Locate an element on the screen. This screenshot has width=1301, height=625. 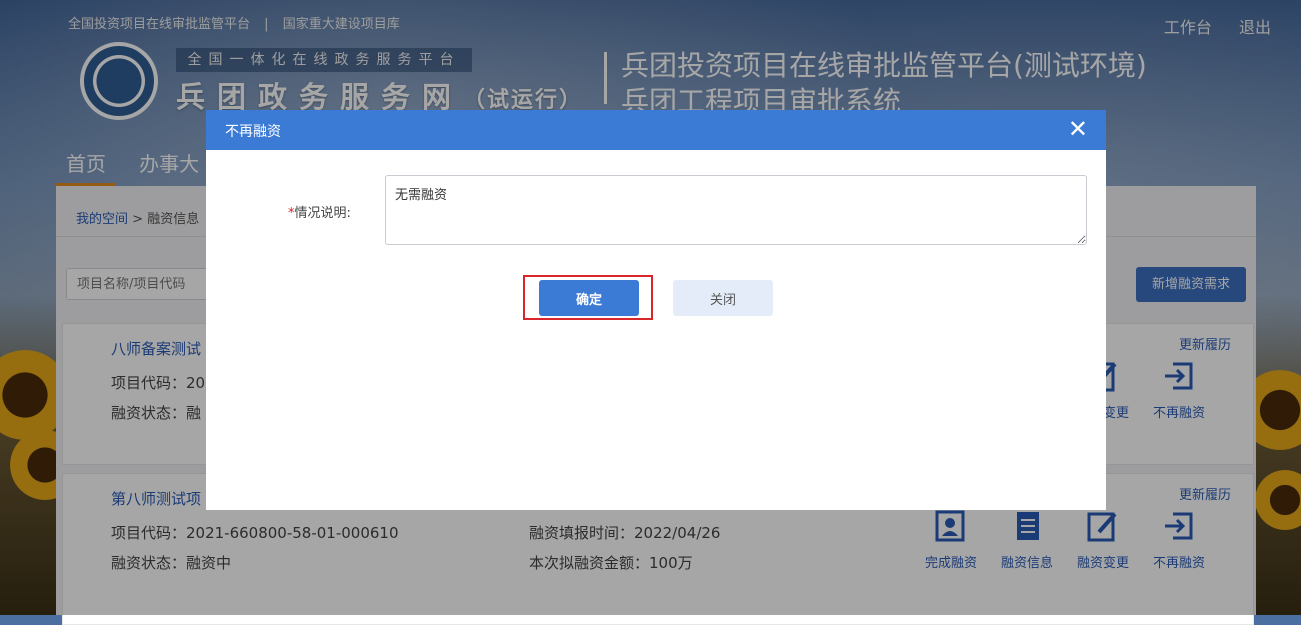
field-label: *情况说明: is located at coordinates (319, 211).